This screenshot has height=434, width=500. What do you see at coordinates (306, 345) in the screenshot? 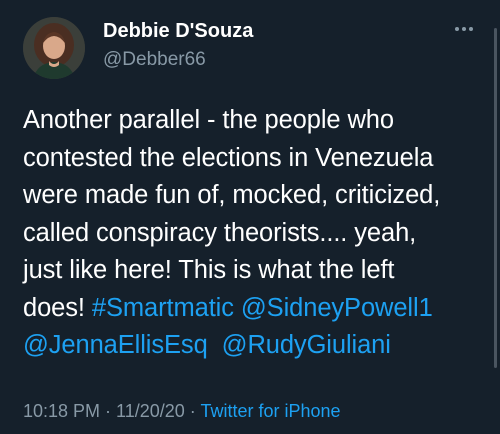
I see `mention-link: @RudyGiuliani` at bounding box center [306, 345].